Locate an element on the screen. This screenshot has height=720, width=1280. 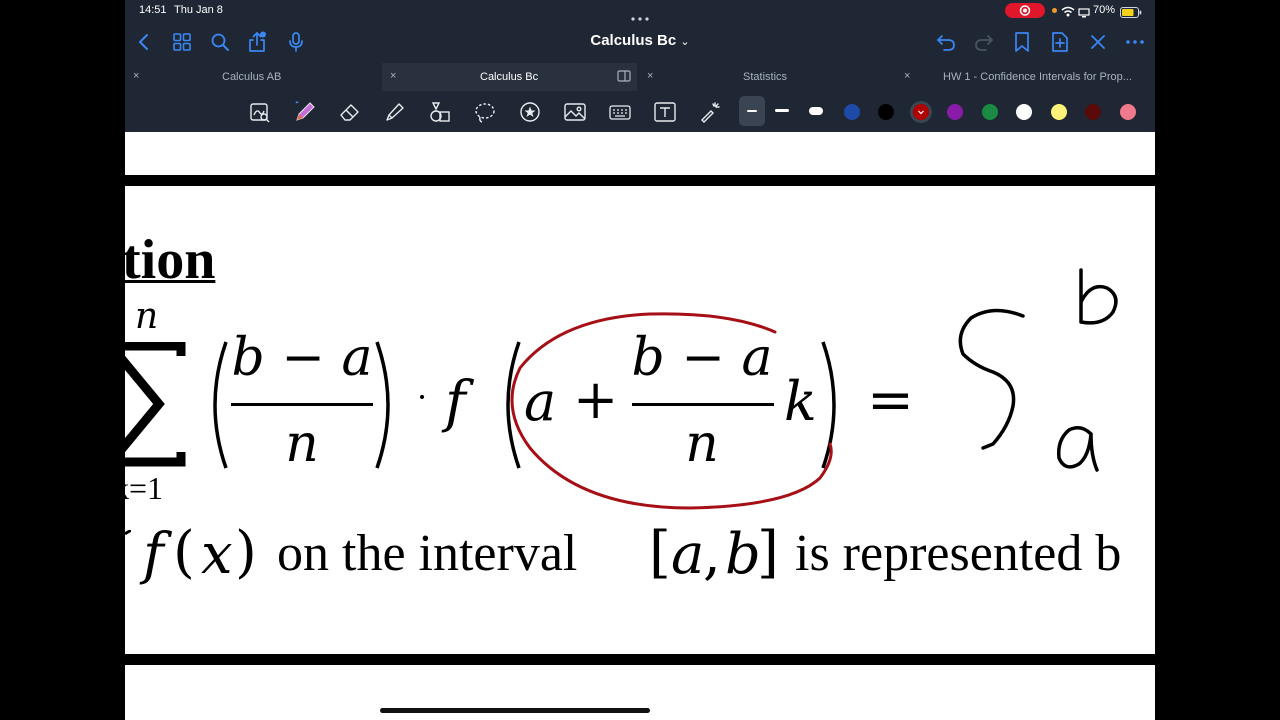
shapes-icon is located at coordinates (440, 112).